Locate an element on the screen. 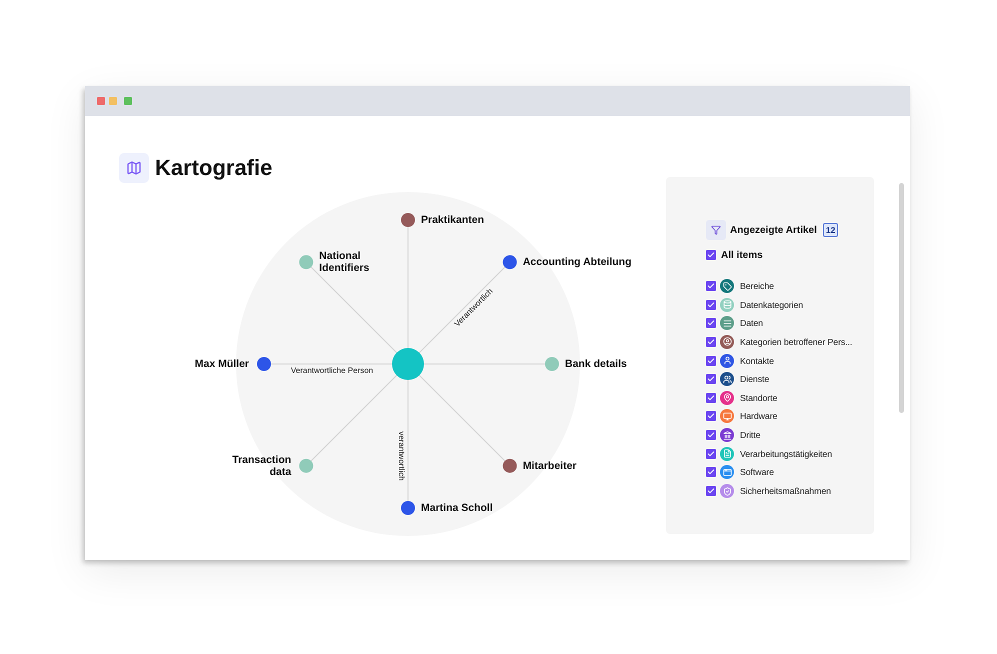  scrollbar-thumb is located at coordinates (901, 298).